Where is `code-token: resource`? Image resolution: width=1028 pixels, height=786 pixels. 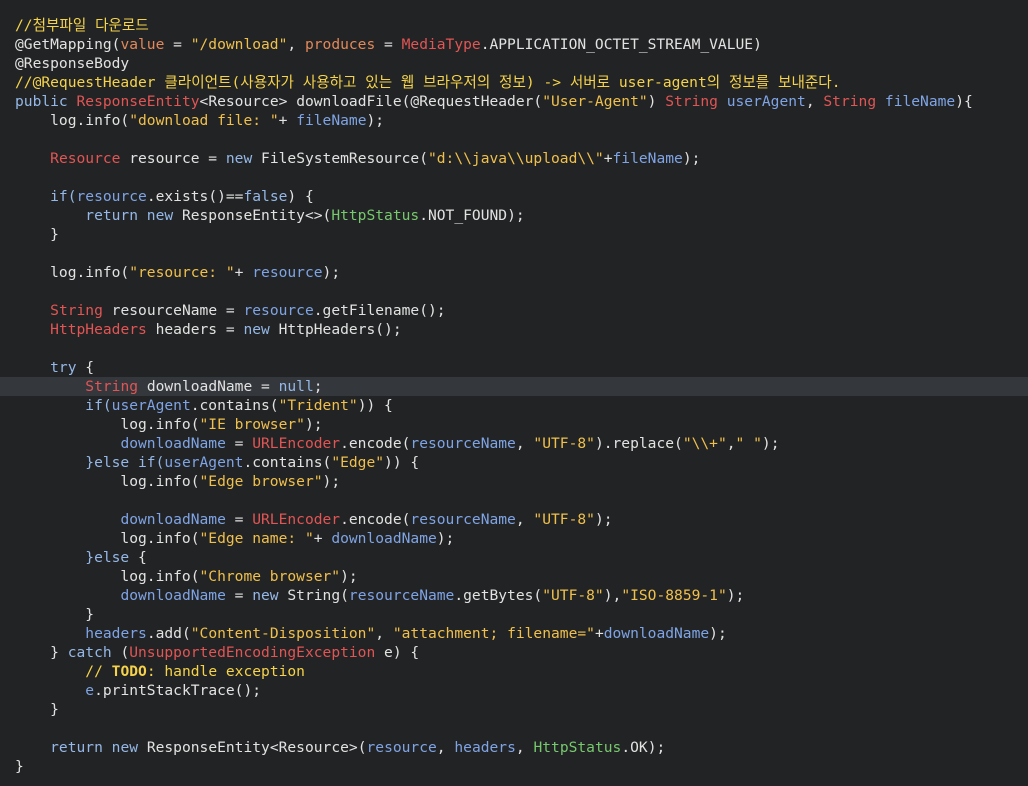 code-token: resource is located at coordinates (278, 310).